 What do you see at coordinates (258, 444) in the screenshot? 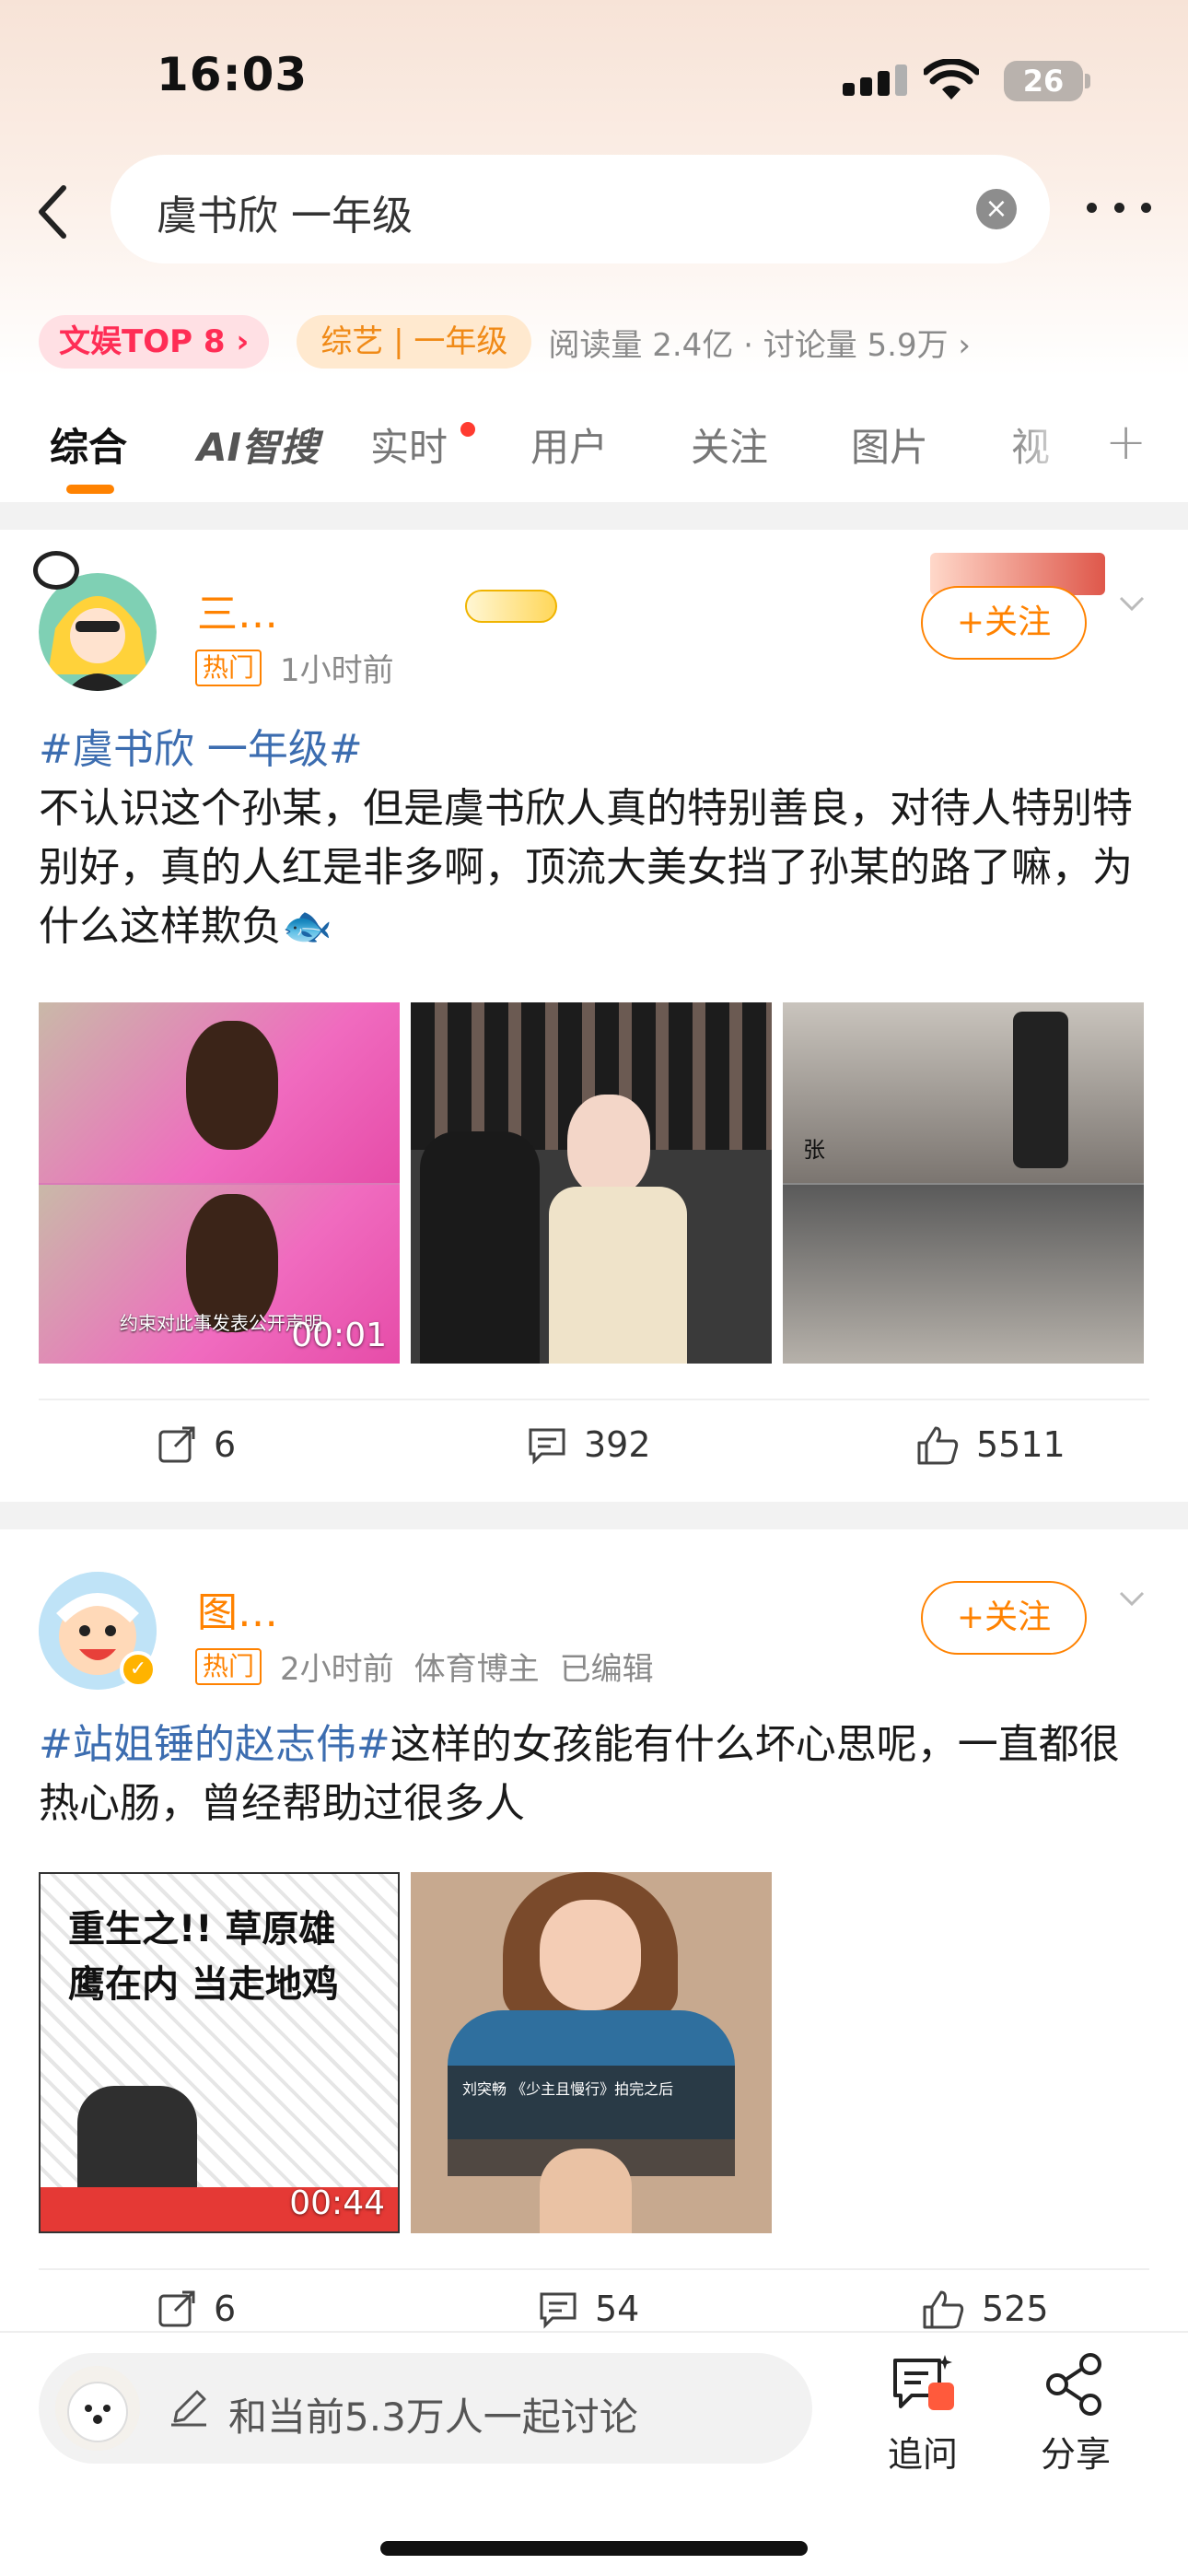
I see `tab-ai-search: AI智搜` at bounding box center [258, 444].